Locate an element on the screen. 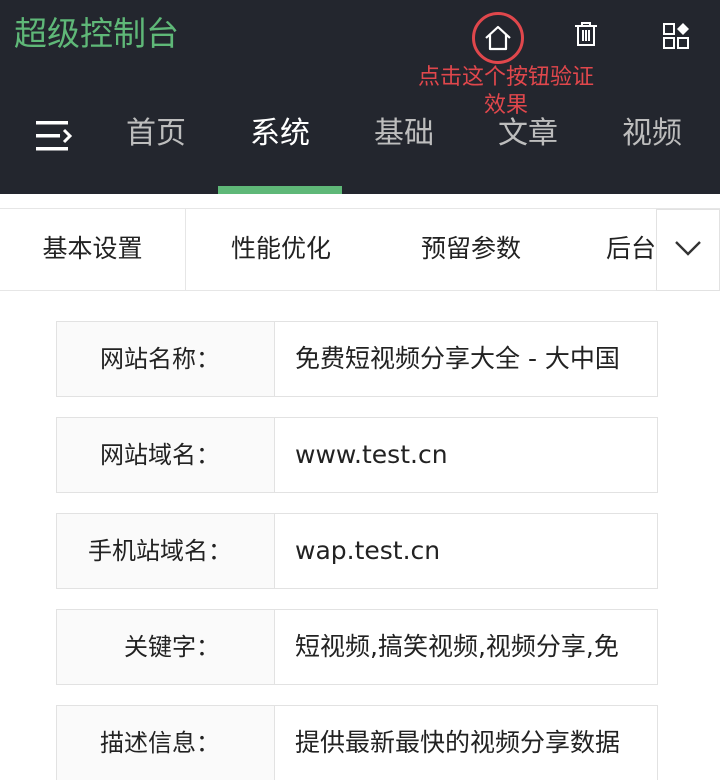 Image resolution: width=720 pixels, height=780 pixels. nav-item-label: 系统 is located at coordinates (280, 133).